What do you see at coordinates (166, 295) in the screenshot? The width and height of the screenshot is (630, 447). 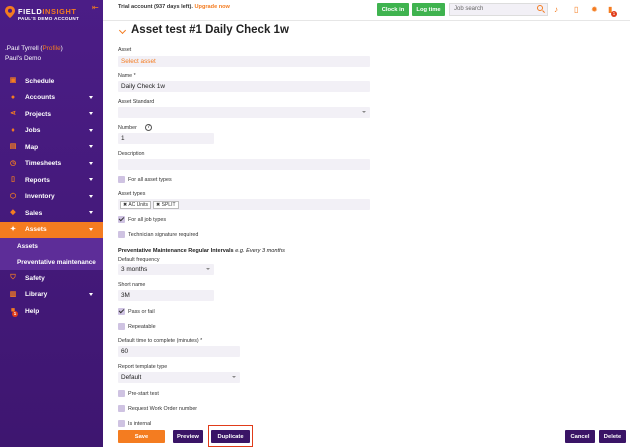 I see `short-name-field: 3M` at bounding box center [166, 295].